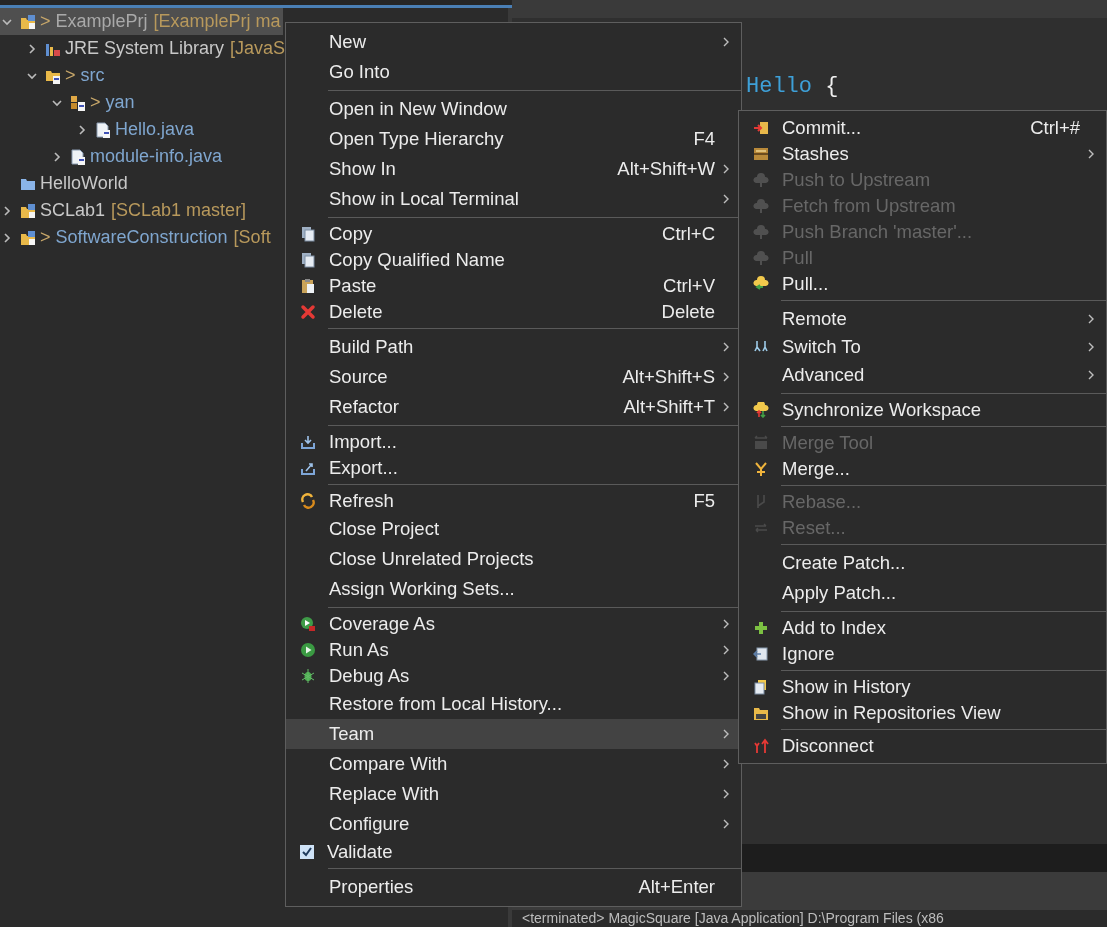  I want to click on shortcut-text: Ctrl+C, so click(688, 234).